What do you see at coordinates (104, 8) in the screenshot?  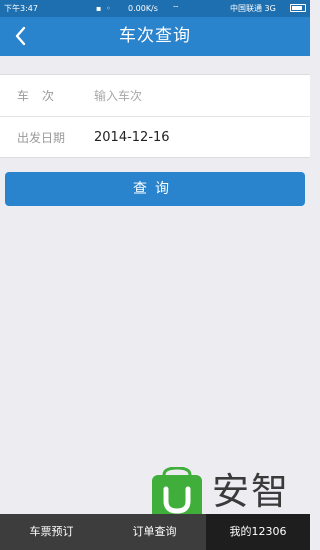 I see `notification-icon: ▪ ◦` at bounding box center [104, 8].